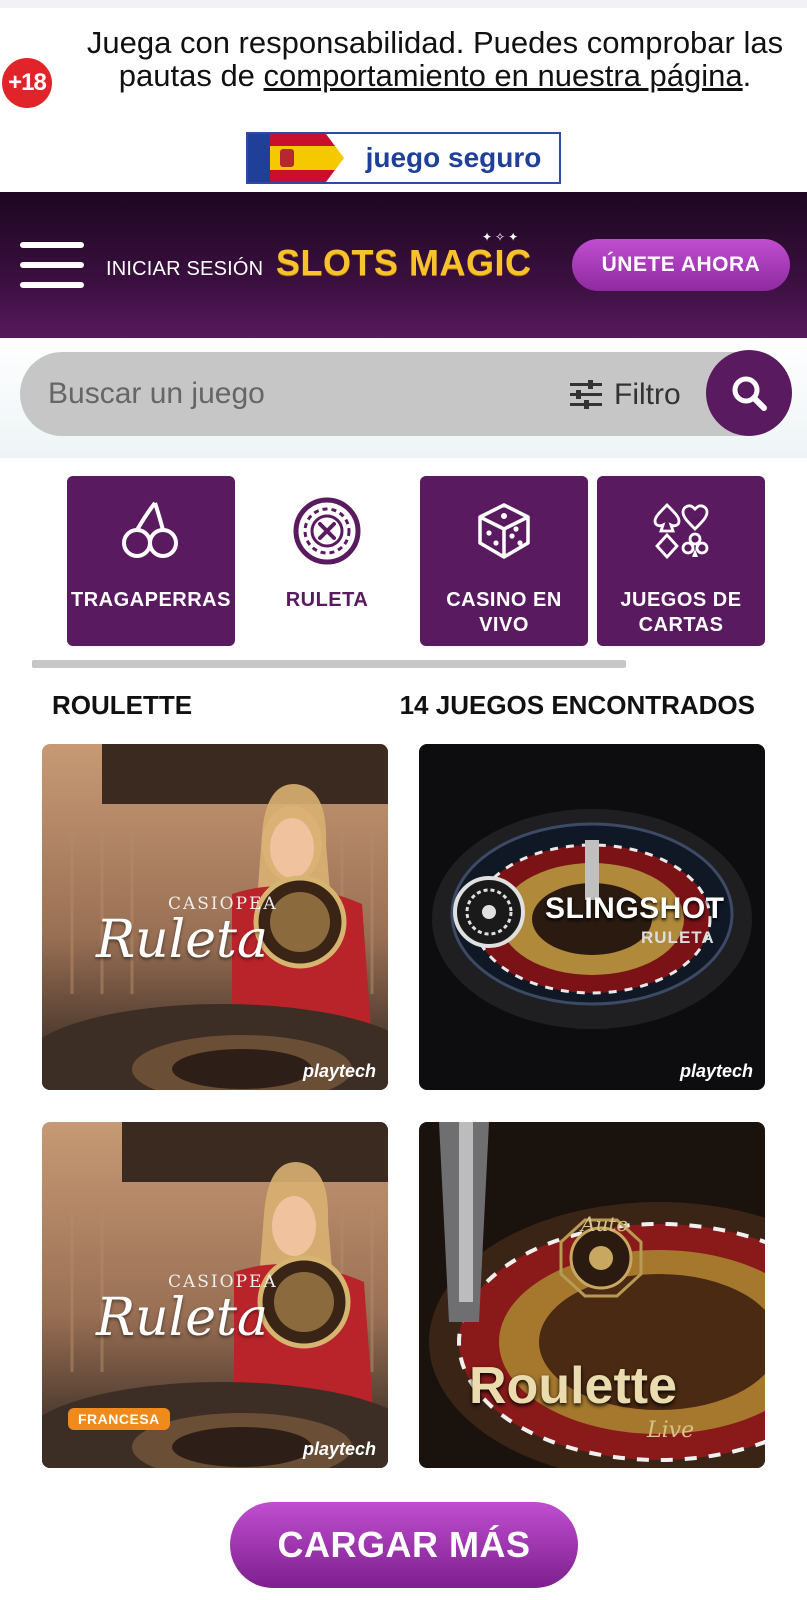 Image resolution: width=807 pixels, height=1600 pixels. I want to click on tab-tragaperras: TRAGAPERRAS, so click(151, 561).